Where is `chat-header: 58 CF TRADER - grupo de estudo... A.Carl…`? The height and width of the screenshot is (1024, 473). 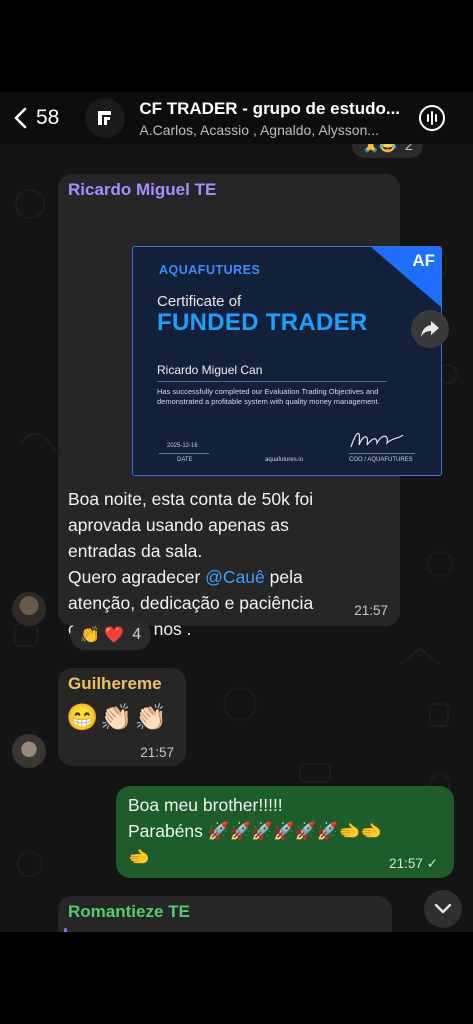
chat-header: 58 CF TRADER - grupo de estudo... A.Carl… is located at coordinates (236, 118).